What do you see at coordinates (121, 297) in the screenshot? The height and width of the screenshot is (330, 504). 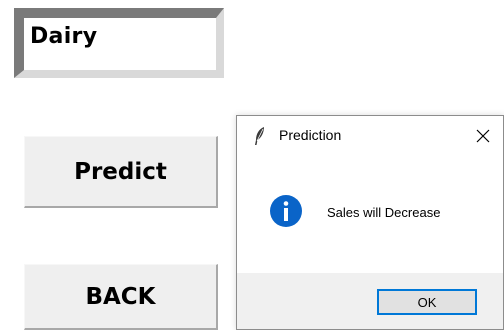 I see `back-button: BACK` at bounding box center [121, 297].